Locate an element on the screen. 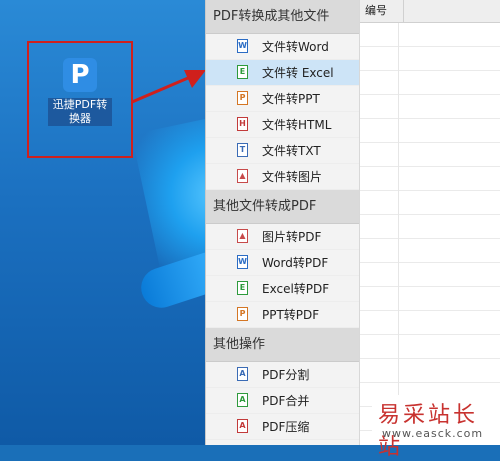 This screenshot has width=500, height=461. menu-item-label: 文件转 Excel is located at coordinates (298, 73).